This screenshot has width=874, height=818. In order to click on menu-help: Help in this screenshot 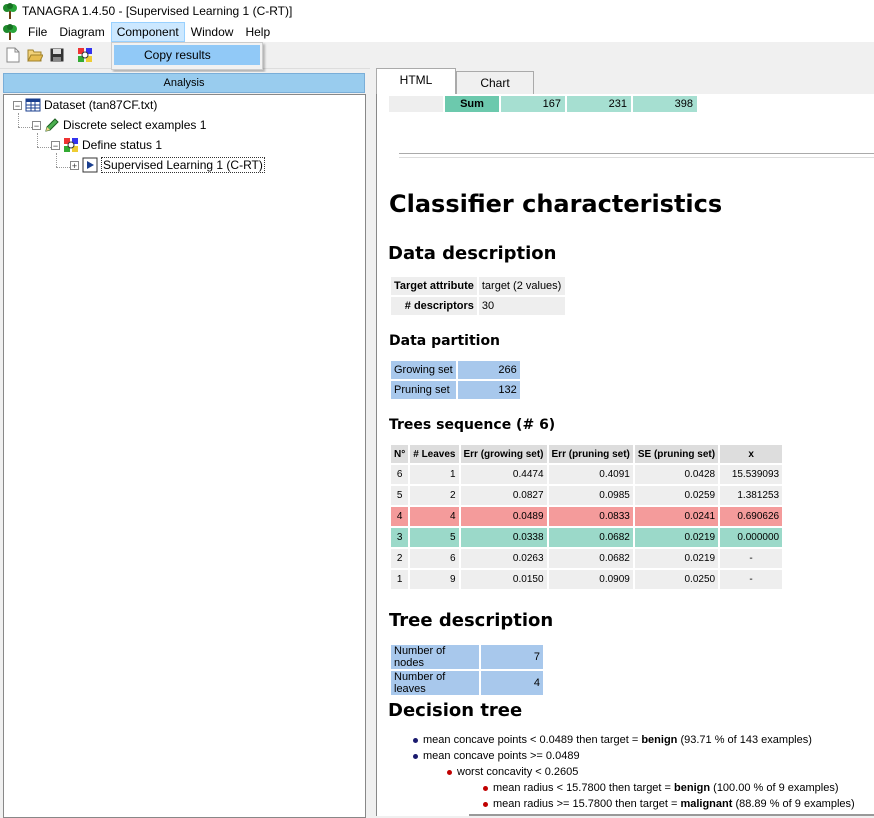, I will do `click(257, 32)`.